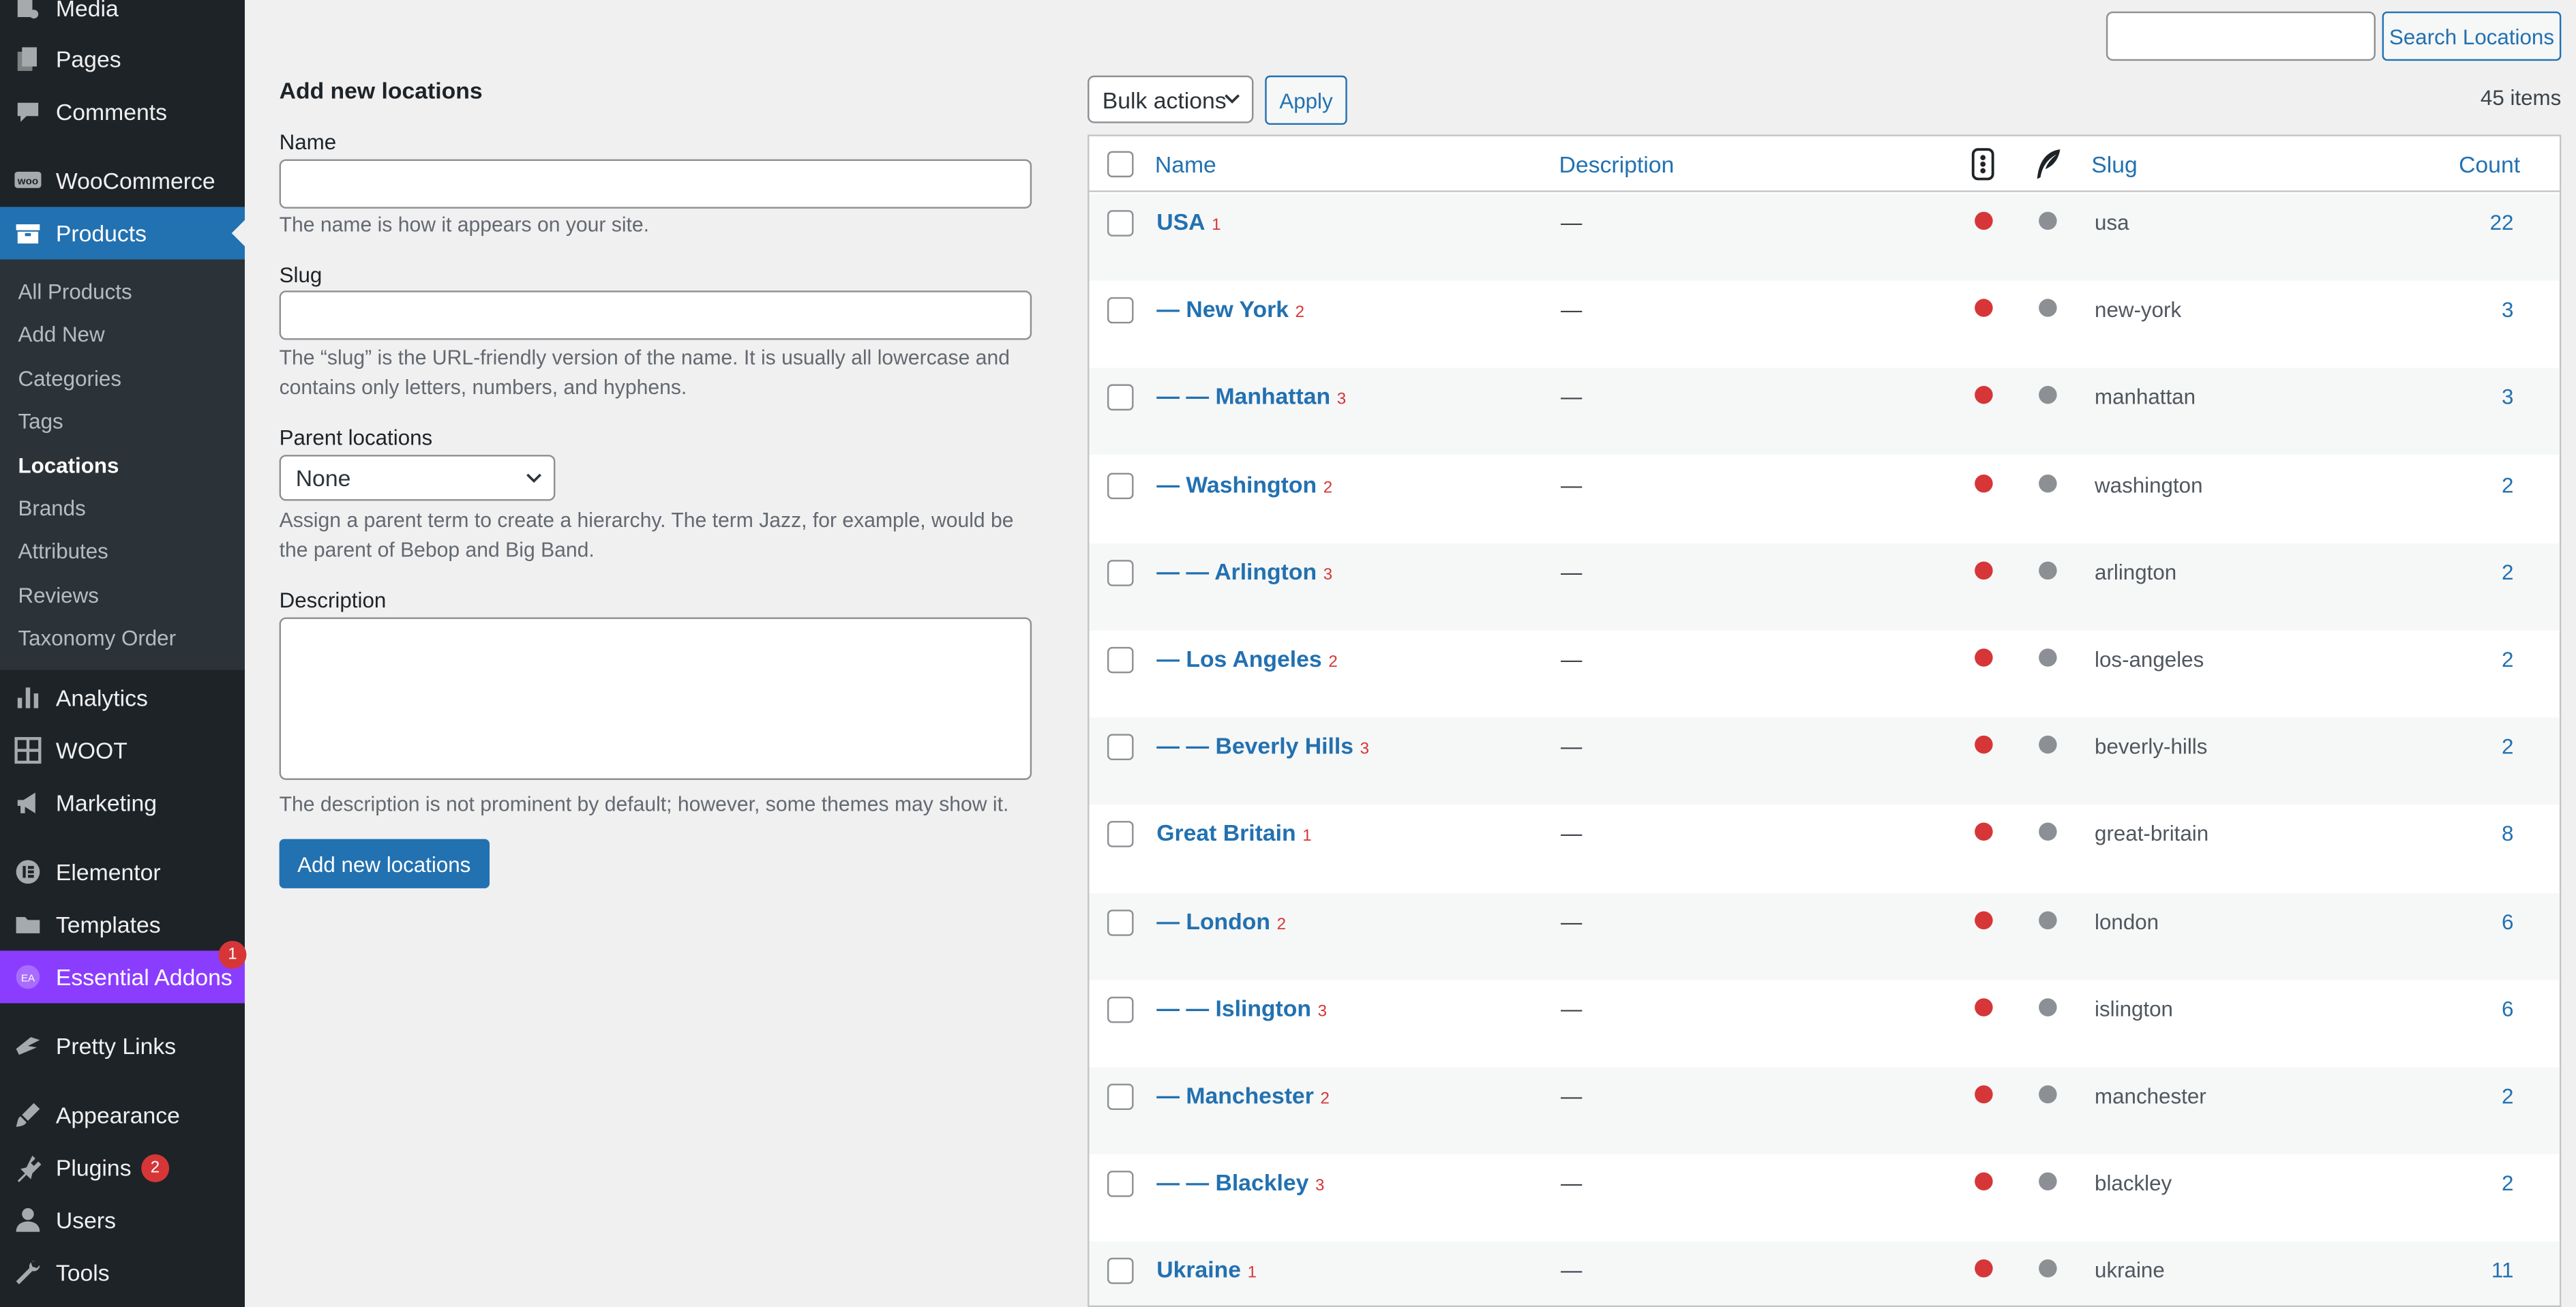  I want to click on row-slug: los-angeles, so click(2149, 659).